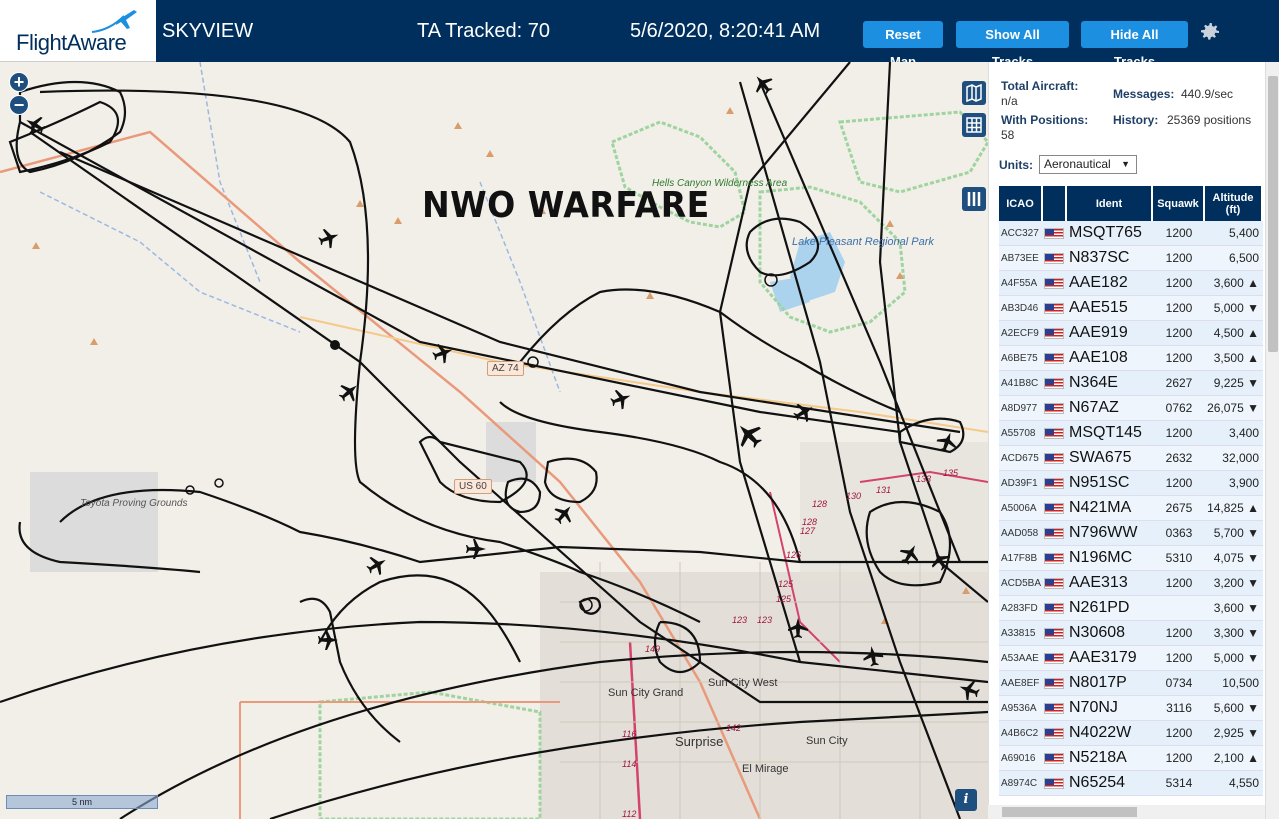 The height and width of the screenshot is (819, 1279). What do you see at coordinates (1131, 383) in the screenshot?
I see `table-row: A41B8C N364E 2627 9,225 ▼` at bounding box center [1131, 383].